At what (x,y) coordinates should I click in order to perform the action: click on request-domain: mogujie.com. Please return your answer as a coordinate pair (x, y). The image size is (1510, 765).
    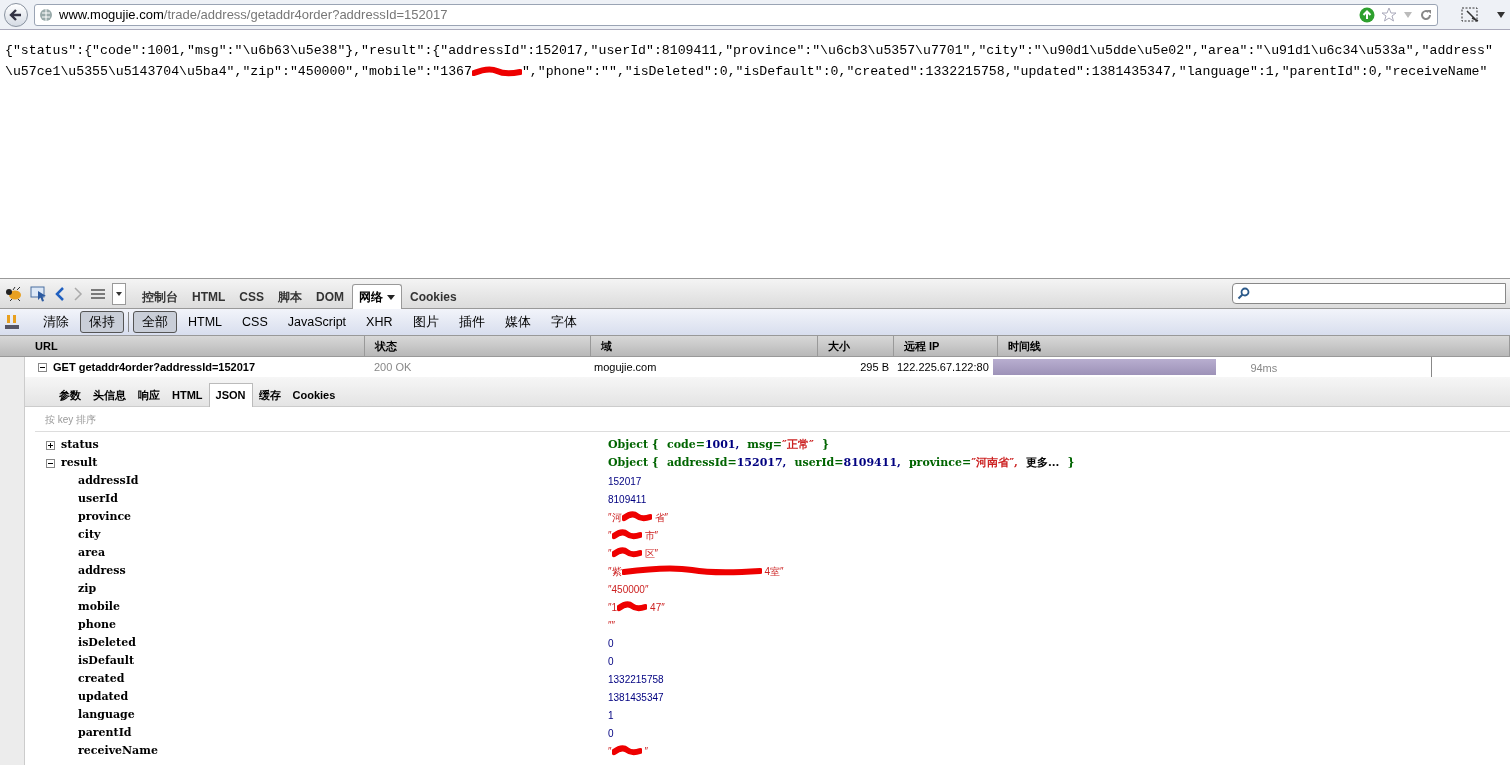
    Looking at the image, I should click on (625, 367).